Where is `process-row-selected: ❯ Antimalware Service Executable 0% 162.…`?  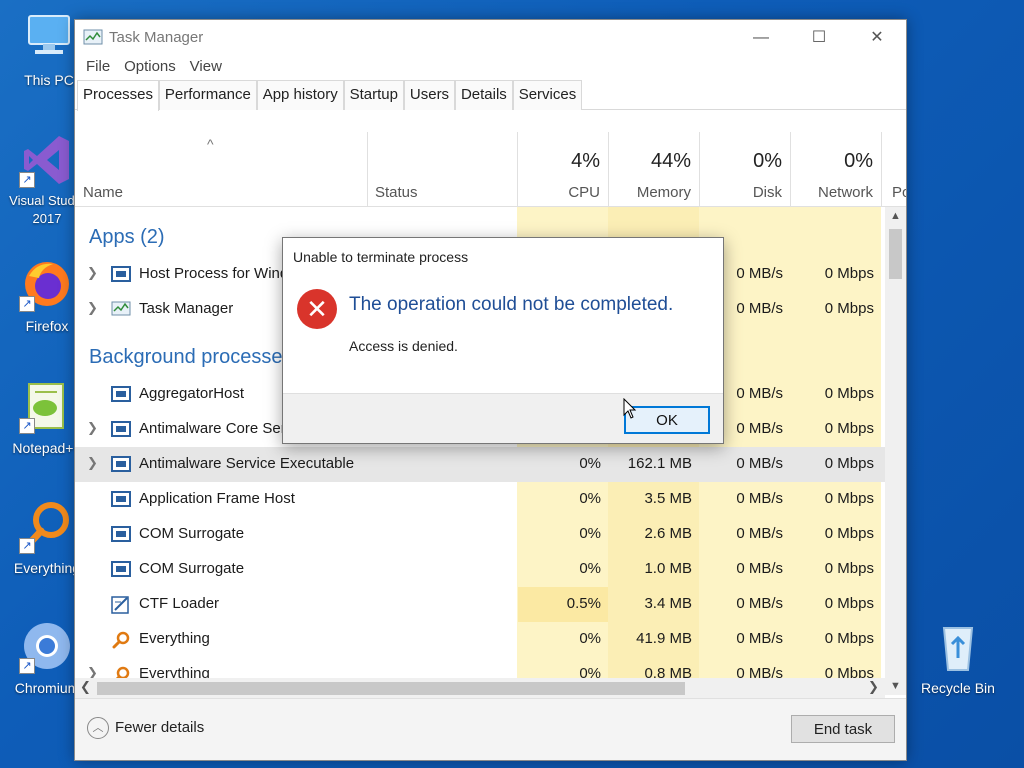
process-row-selected: ❯ Antimalware Service Executable 0% 162.… is located at coordinates (480, 464).